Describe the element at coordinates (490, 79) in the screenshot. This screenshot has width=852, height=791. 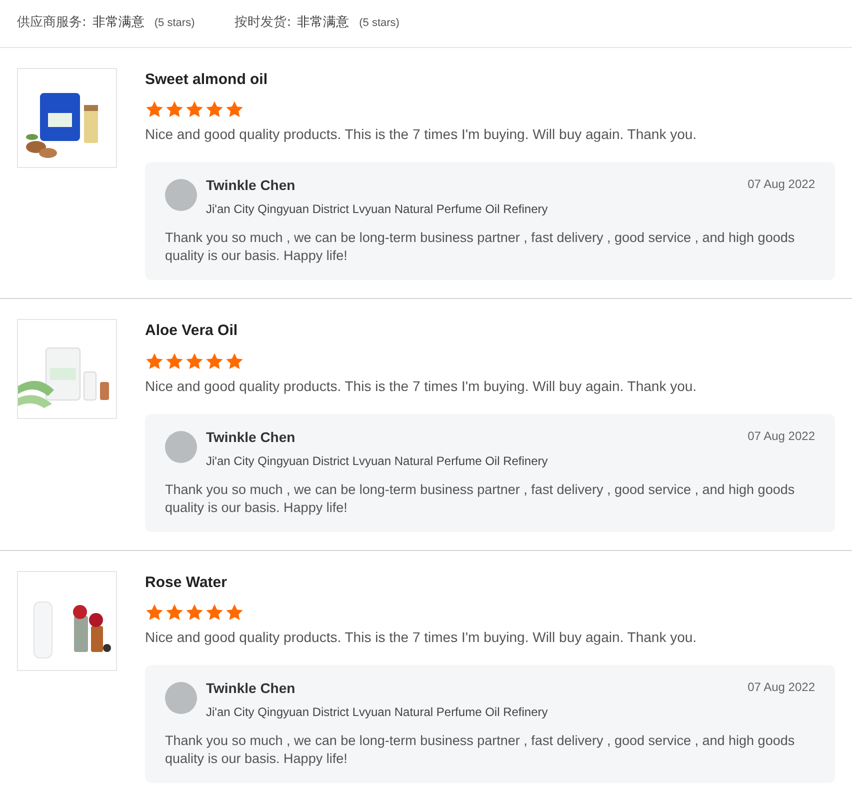
I see `product-title: Sweet almond oil` at that location.